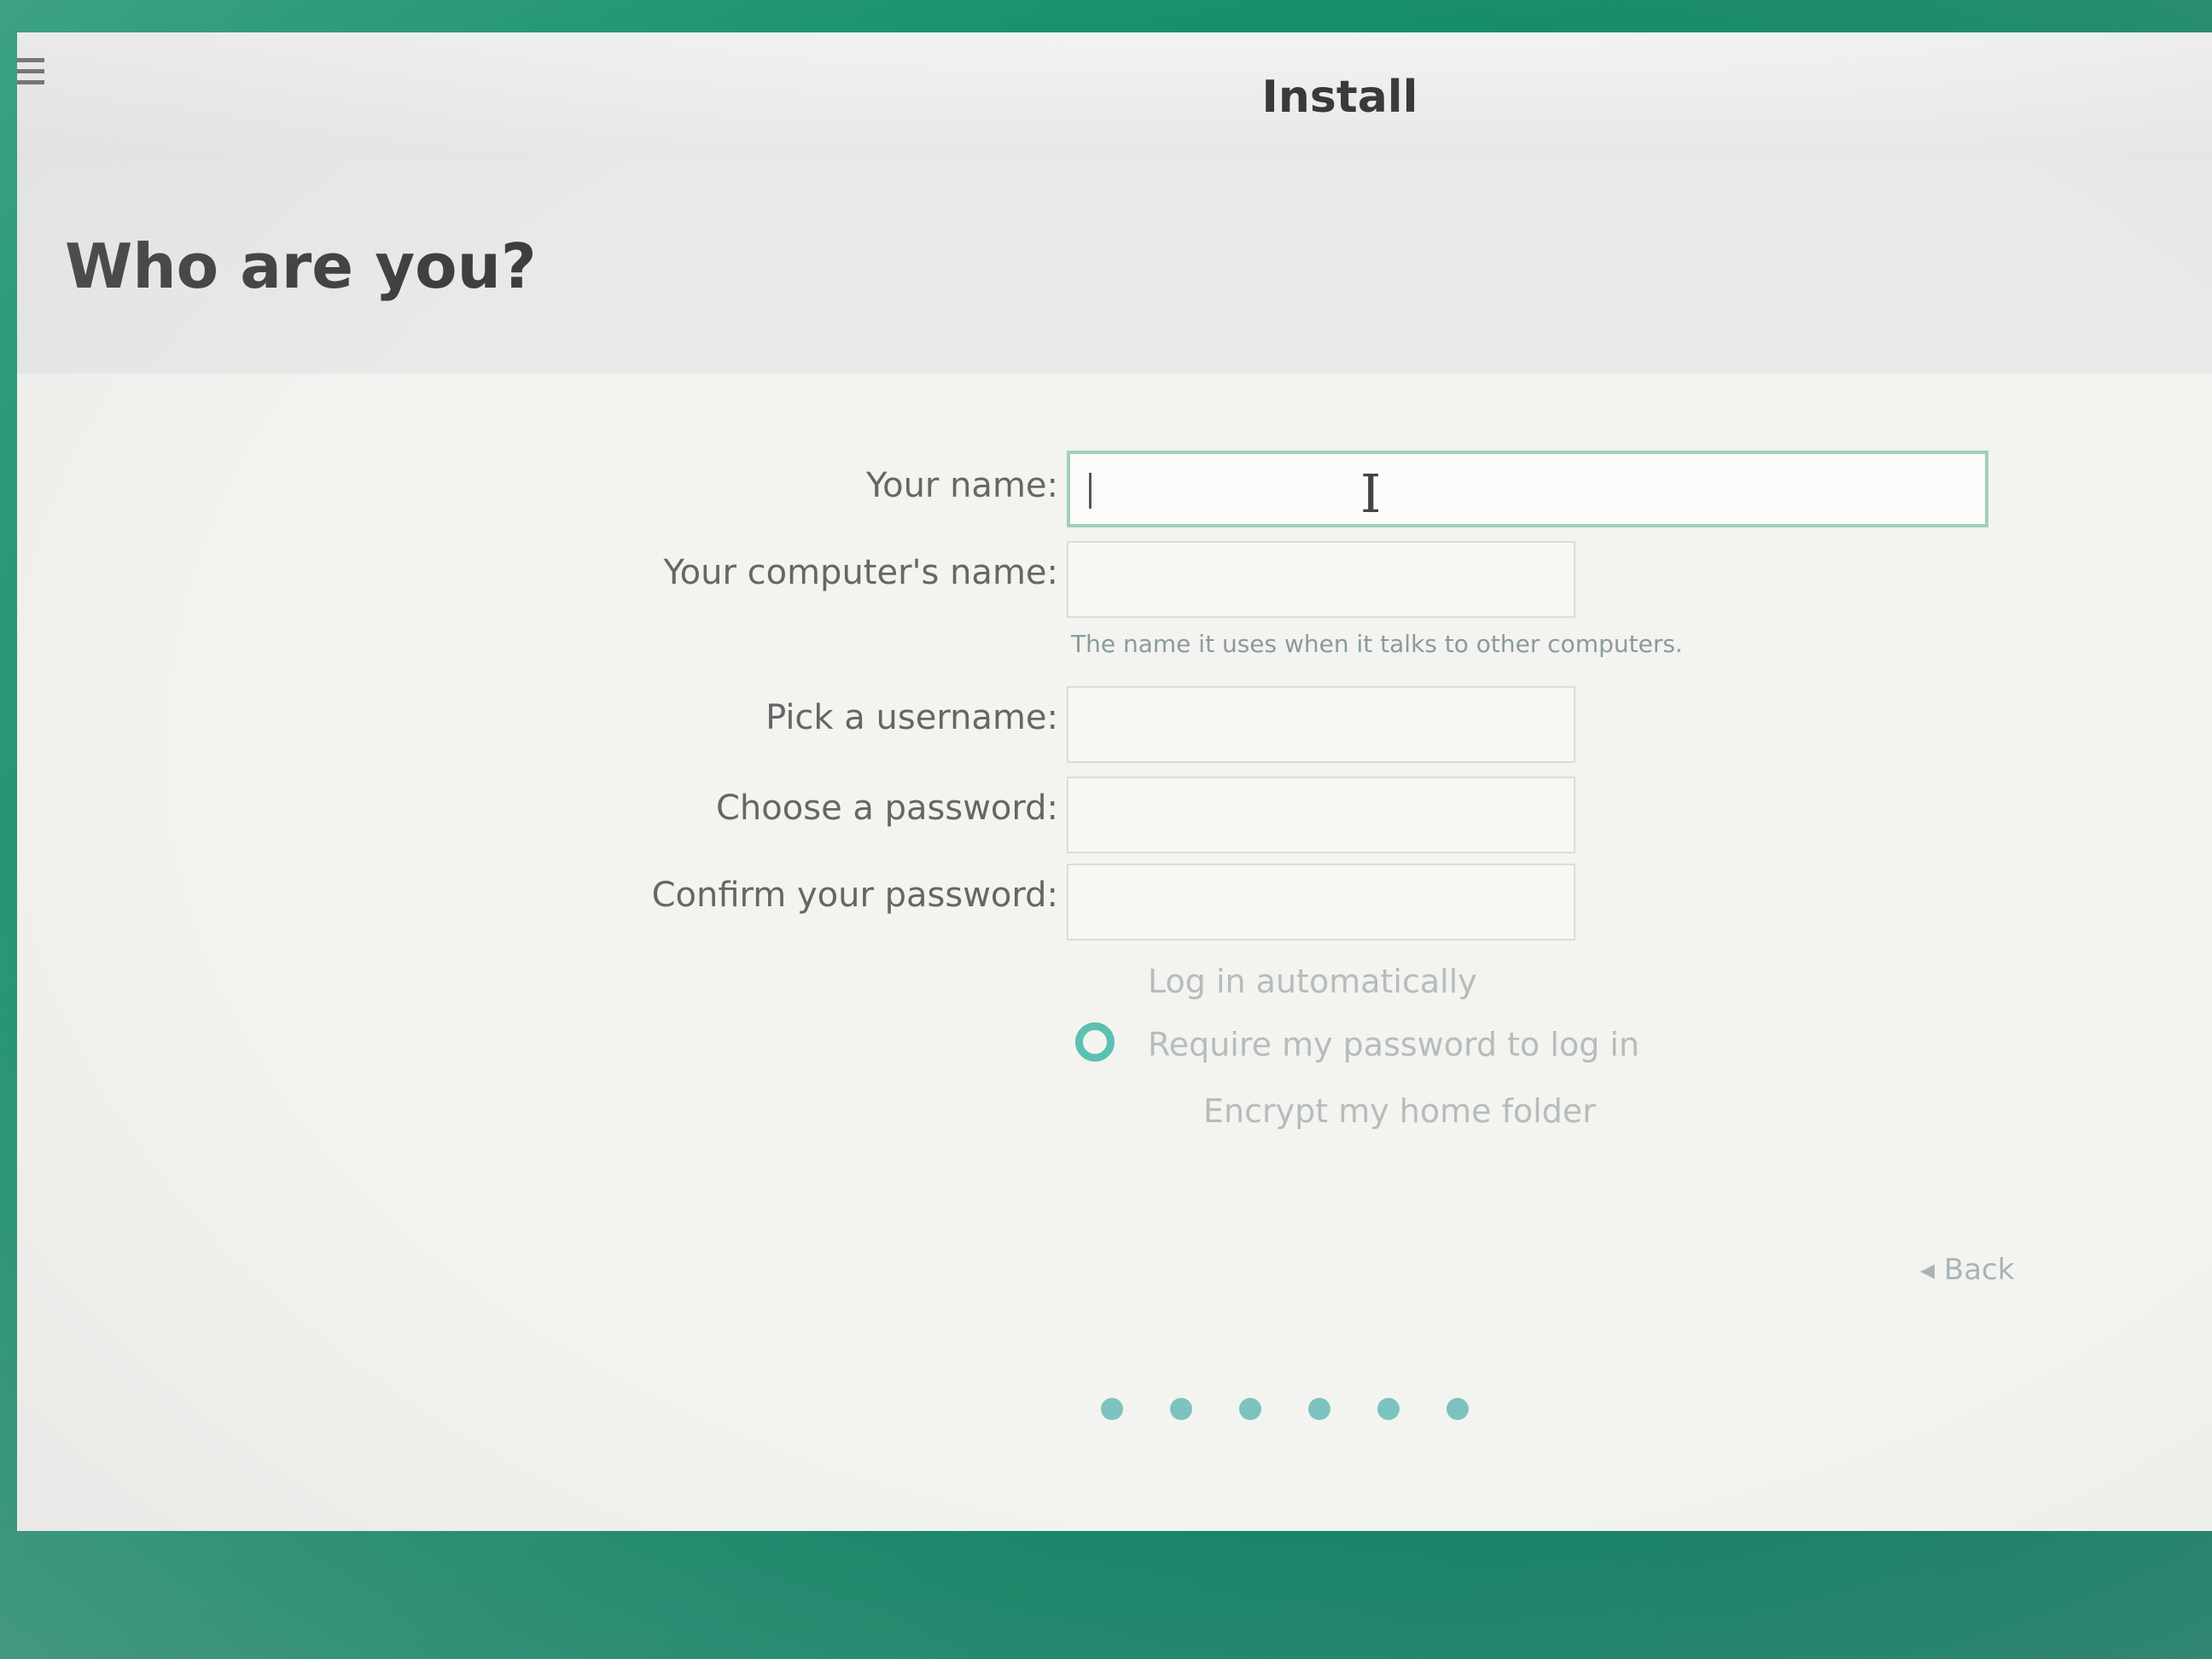 This screenshot has width=2212, height=1659. Describe the element at coordinates (1321, 815) in the screenshot. I see `password-field` at that location.